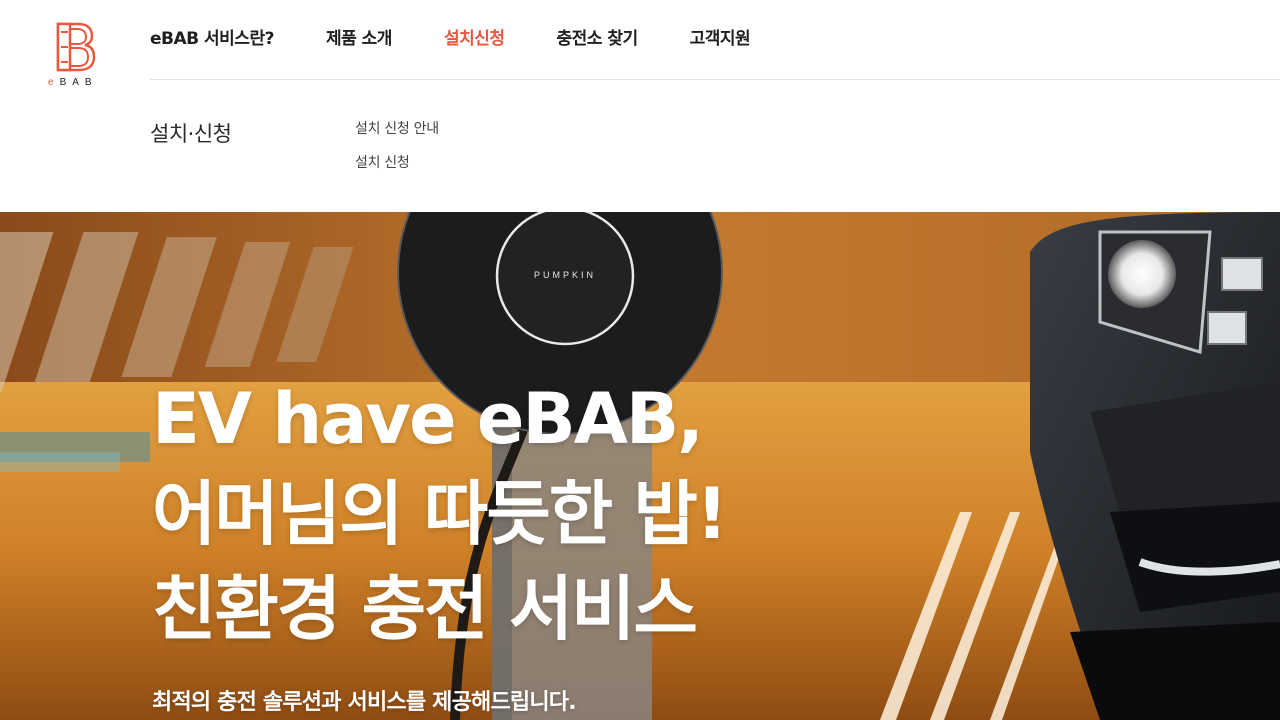 The height and width of the screenshot is (720, 1280). Describe the element at coordinates (720, 39) in the screenshot. I see `nav-item-support: 고객지원` at that location.